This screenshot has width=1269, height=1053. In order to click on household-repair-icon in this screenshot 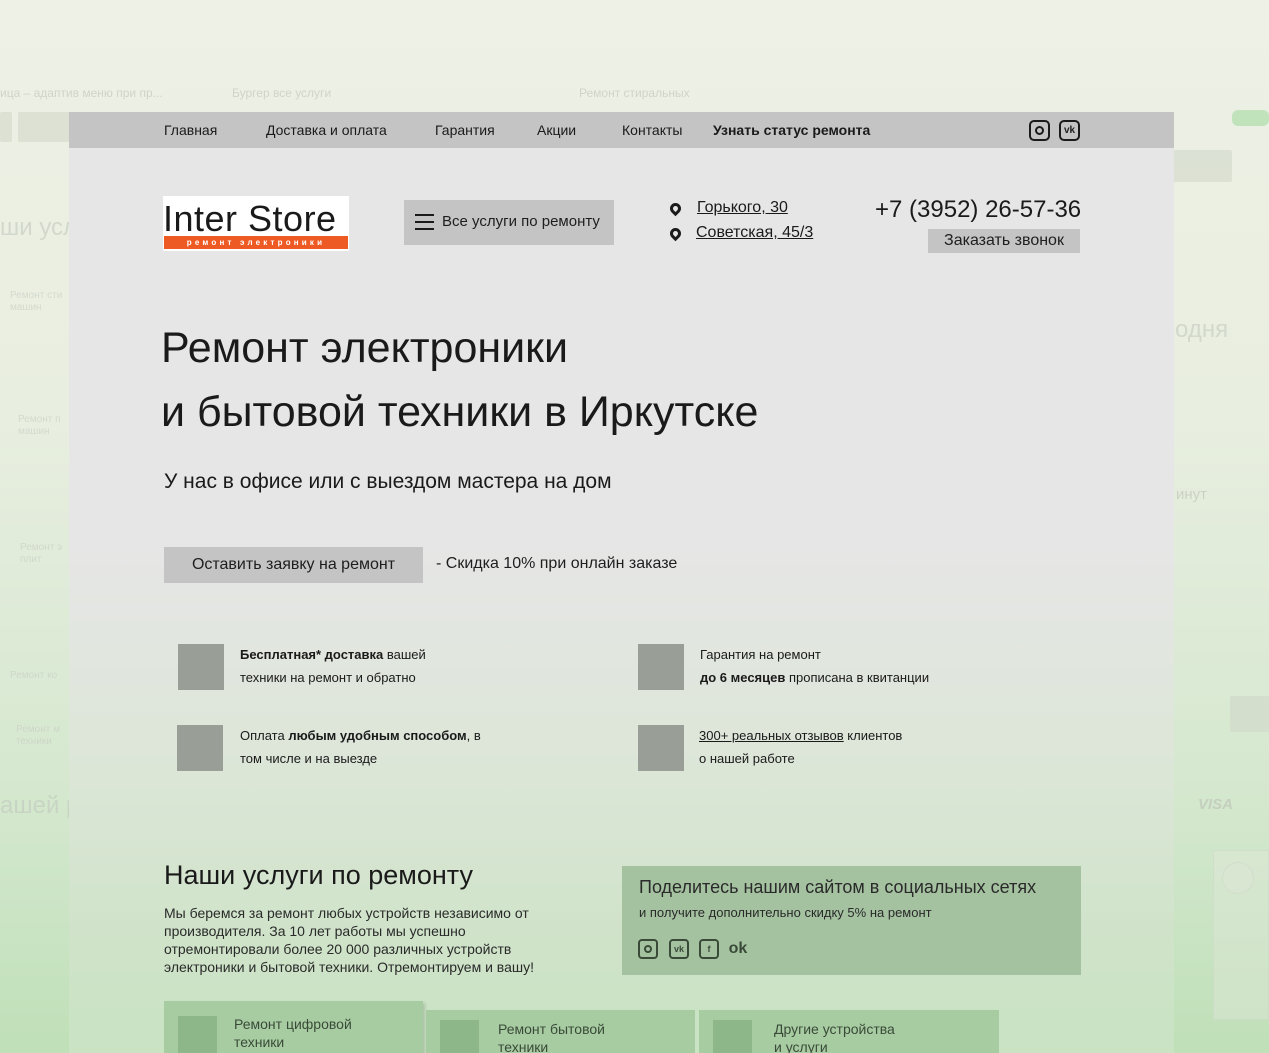, I will do `click(459, 1036)`.